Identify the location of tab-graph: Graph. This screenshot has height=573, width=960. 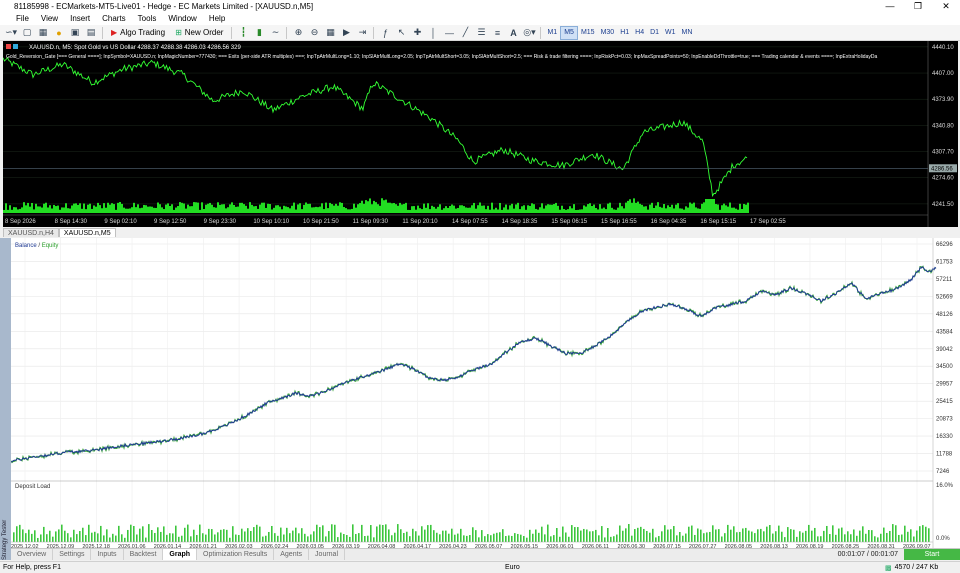
(180, 554).